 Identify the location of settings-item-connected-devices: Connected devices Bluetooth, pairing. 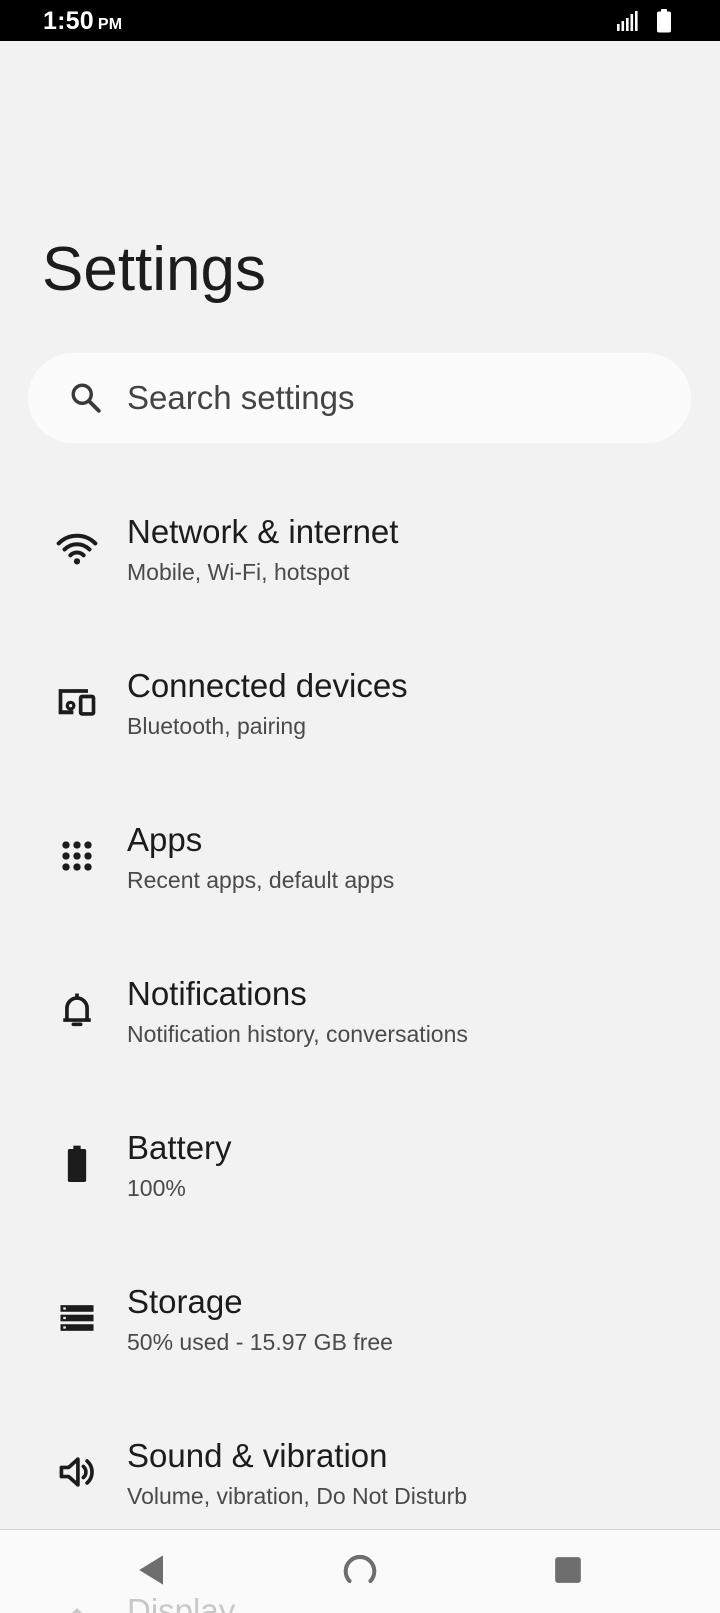
(360, 704).